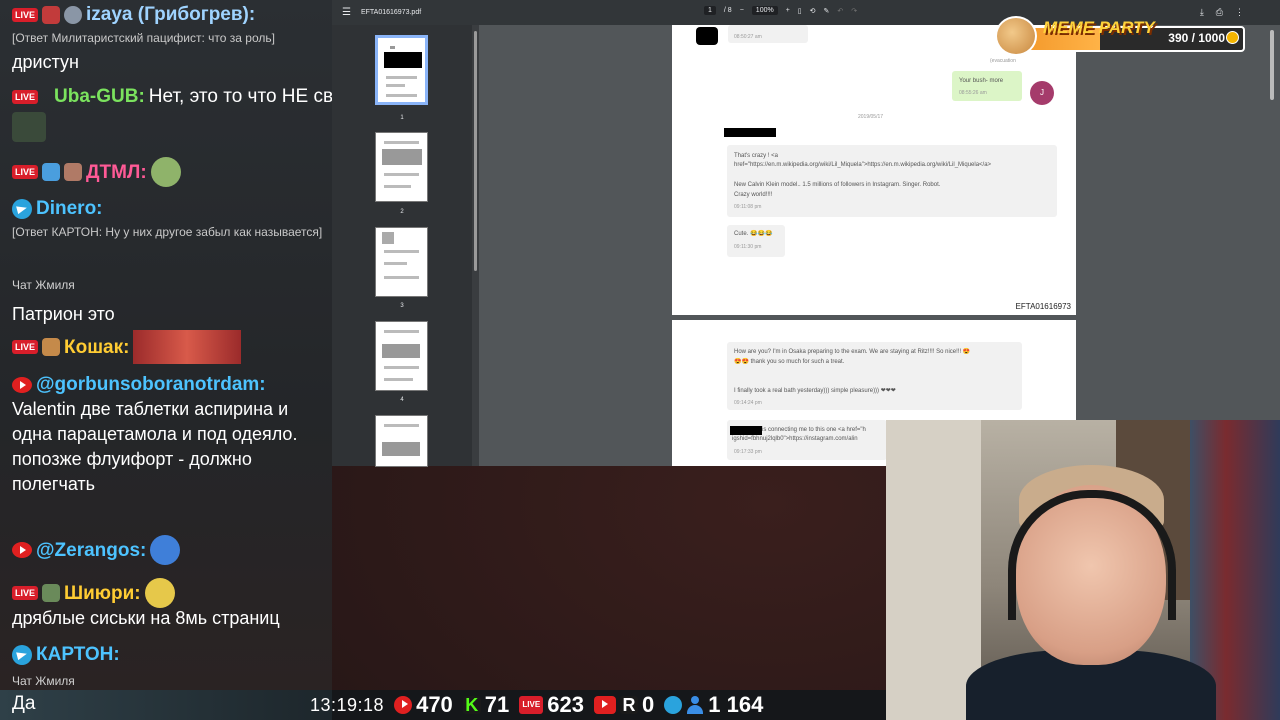  Describe the element at coordinates (346, 12) in the screenshot. I see `menu-icon: ☰` at that location.